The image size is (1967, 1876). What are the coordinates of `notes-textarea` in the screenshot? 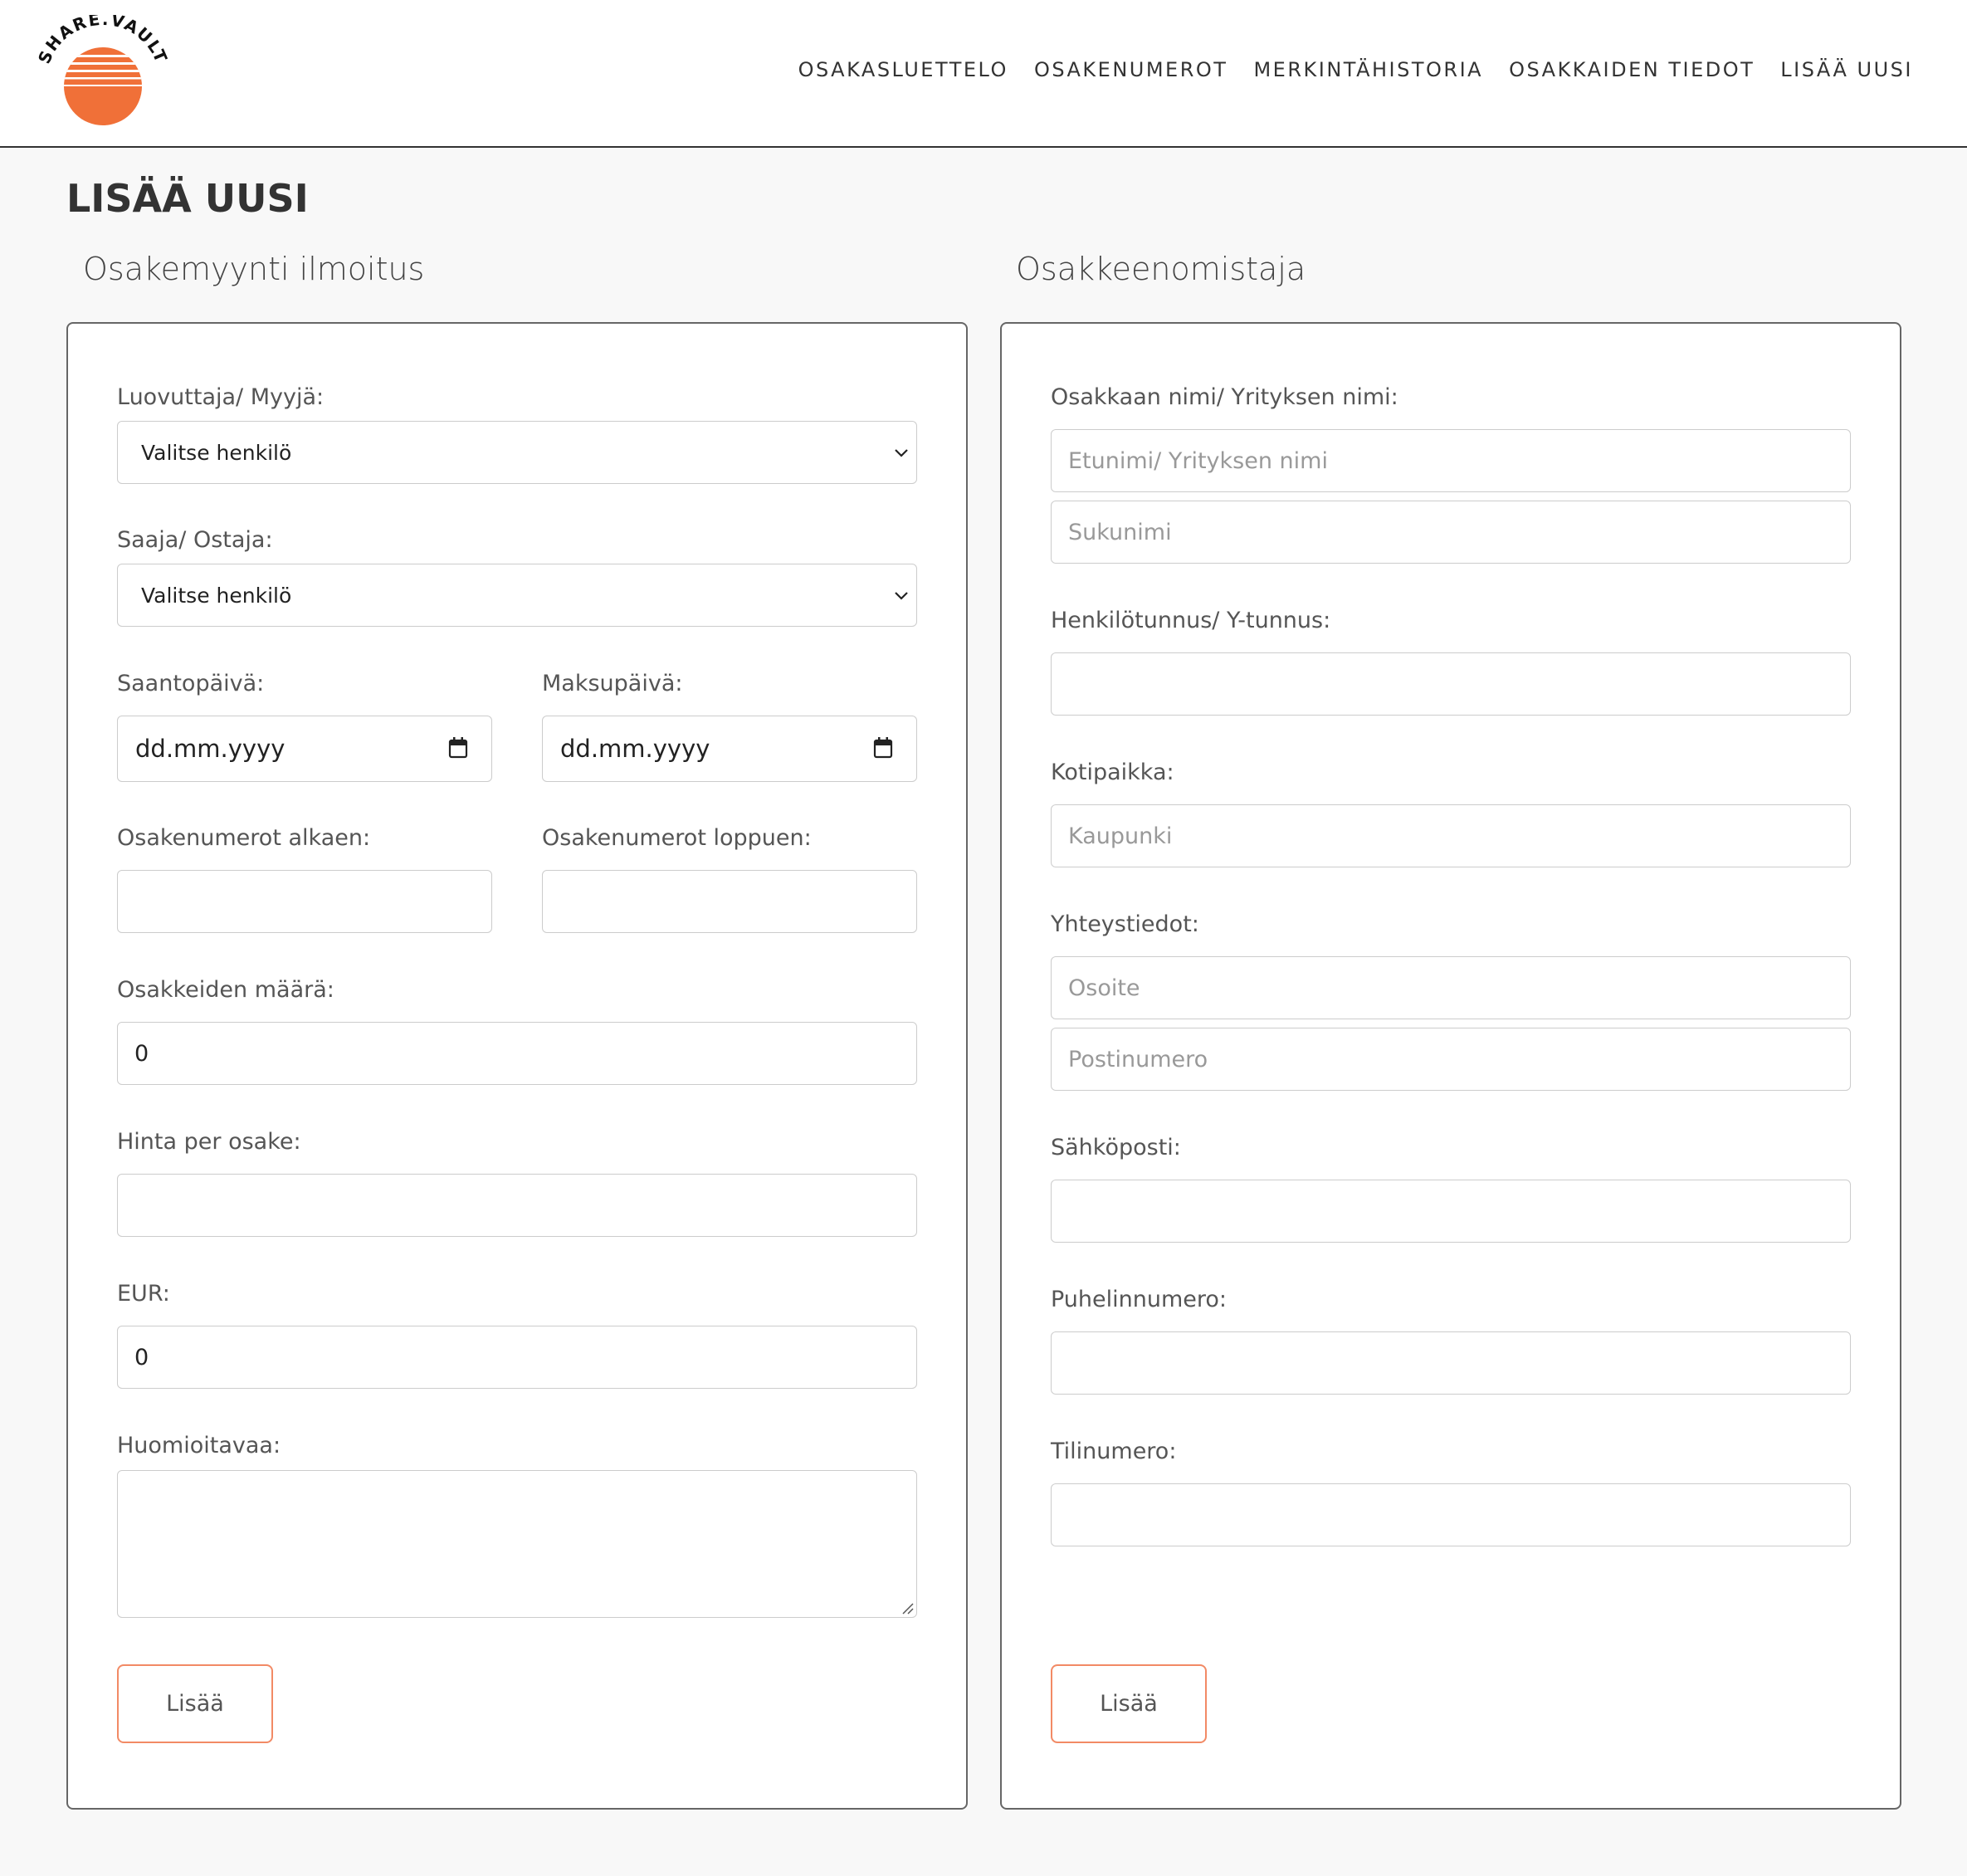 It's located at (517, 1544).